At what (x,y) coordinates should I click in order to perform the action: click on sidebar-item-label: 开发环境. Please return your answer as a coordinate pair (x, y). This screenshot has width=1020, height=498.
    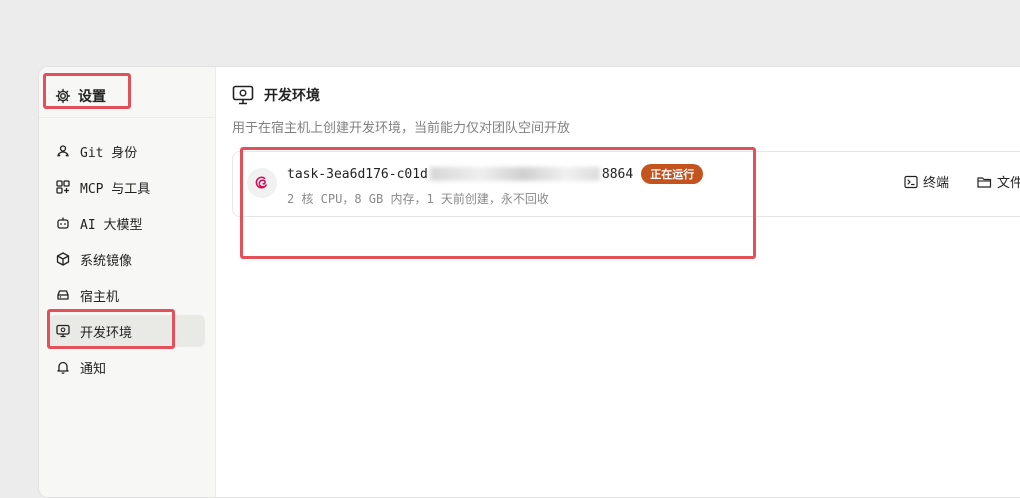
    Looking at the image, I should click on (106, 333).